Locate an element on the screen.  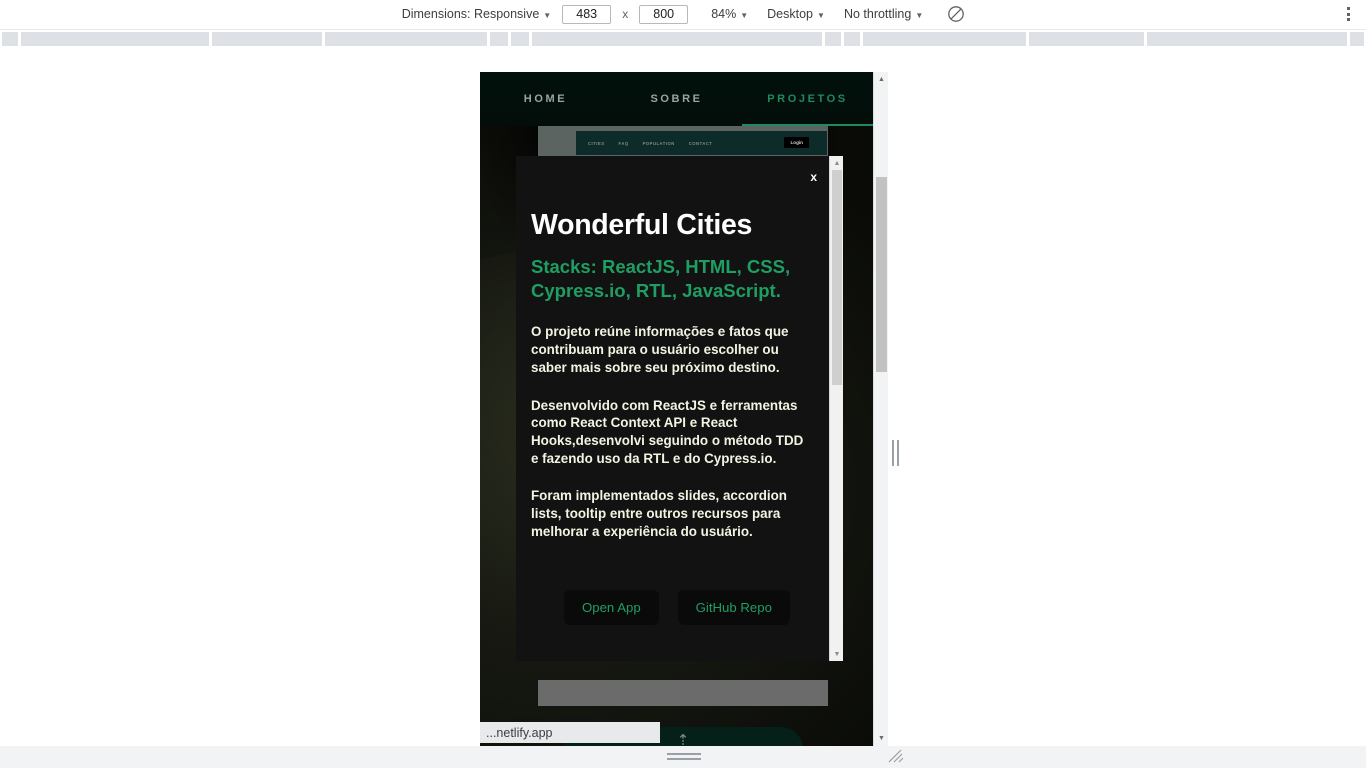
resize-handle-horizontal is located at coordinates (895, 453).